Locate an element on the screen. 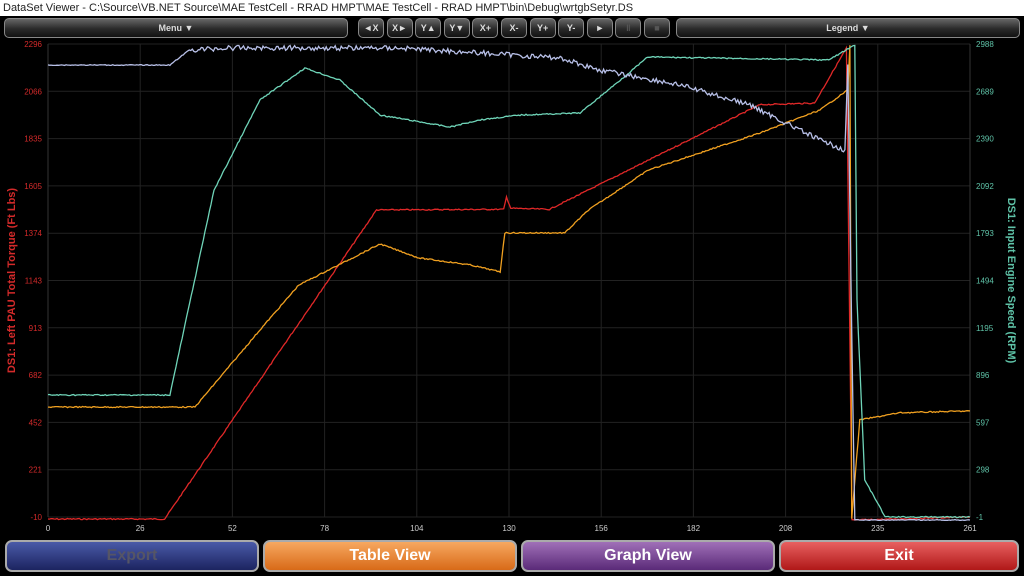 This screenshot has height=576, width=1024. y-right-tick-label: 2390 is located at coordinates (985, 139).